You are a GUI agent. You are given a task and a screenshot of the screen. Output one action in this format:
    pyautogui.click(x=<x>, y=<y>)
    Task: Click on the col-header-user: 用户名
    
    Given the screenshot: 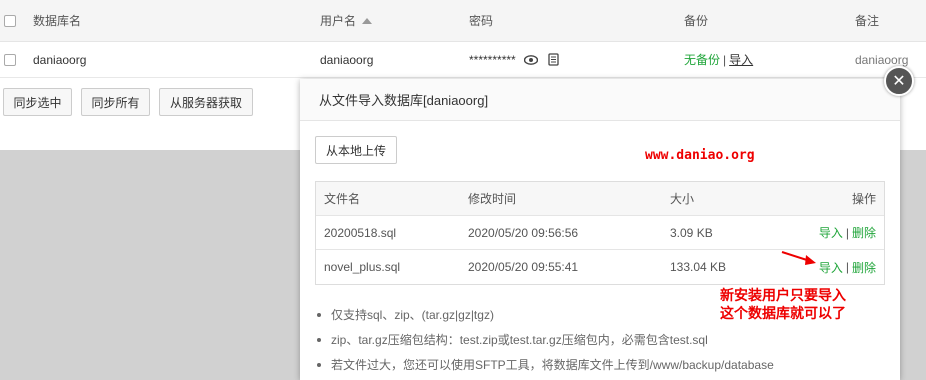 What is the action you would take?
    pyautogui.click(x=346, y=20)
    